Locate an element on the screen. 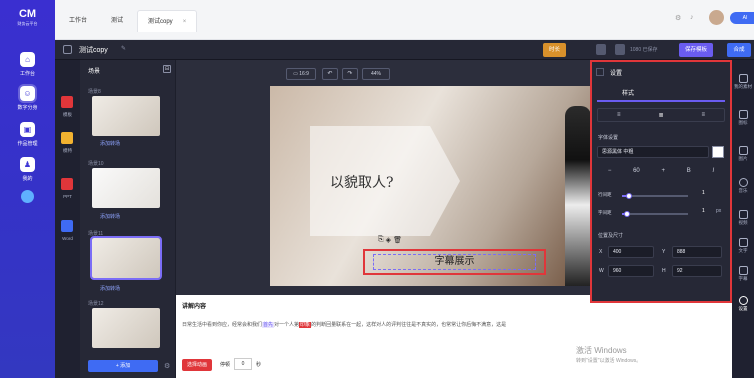 The height and width of the screenshot is (378, 754). rail-item-digital-avatar: ☺ 数字分身 is located at coordinates (27, 98).